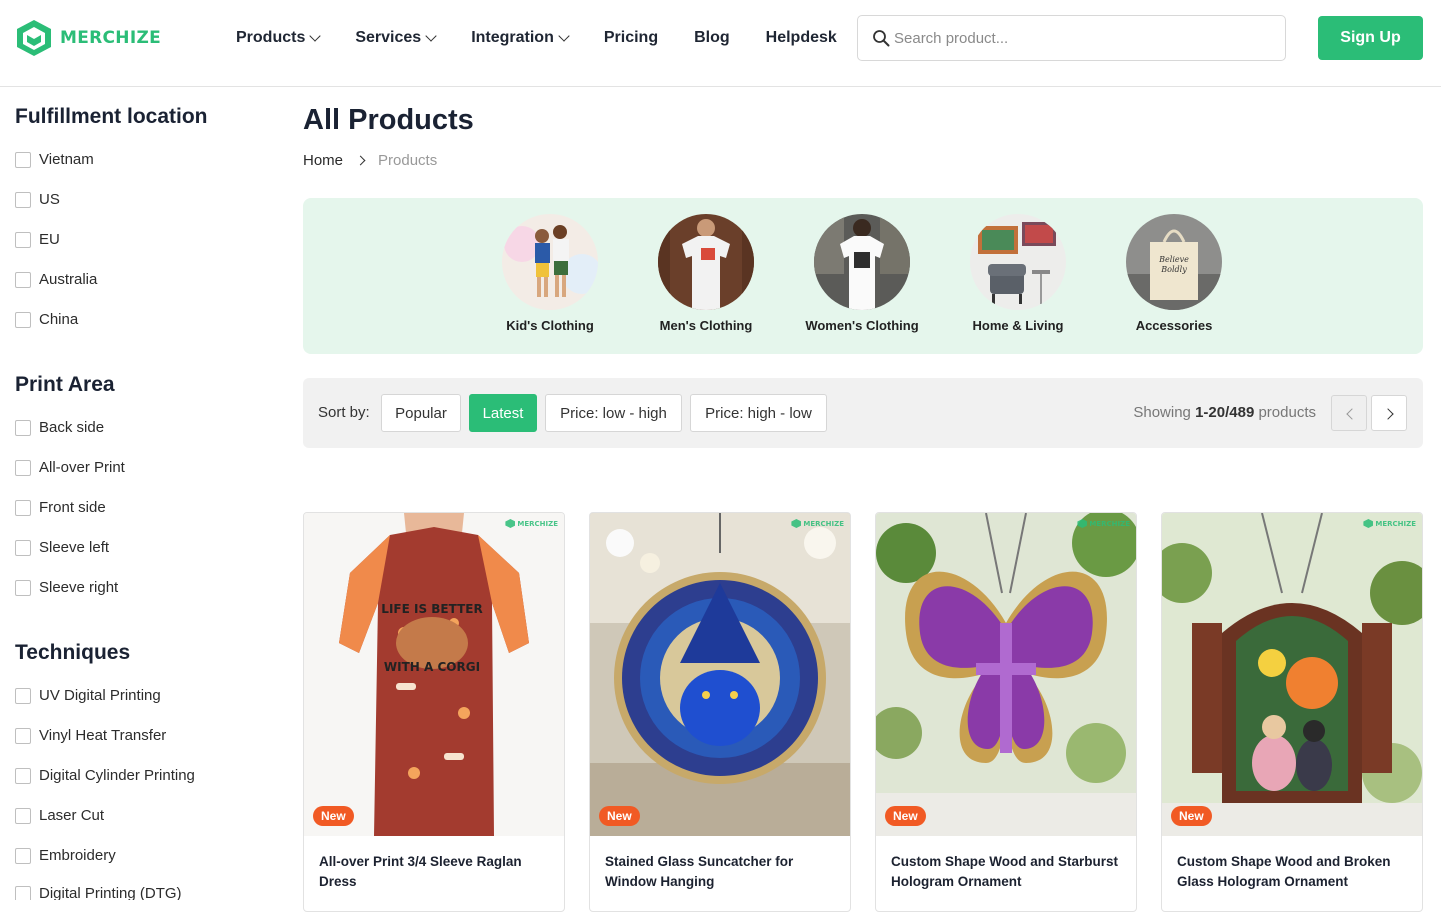 The image size is (1441, 912). I want to click on filter-option-australia: Australia, so click(56, 279).